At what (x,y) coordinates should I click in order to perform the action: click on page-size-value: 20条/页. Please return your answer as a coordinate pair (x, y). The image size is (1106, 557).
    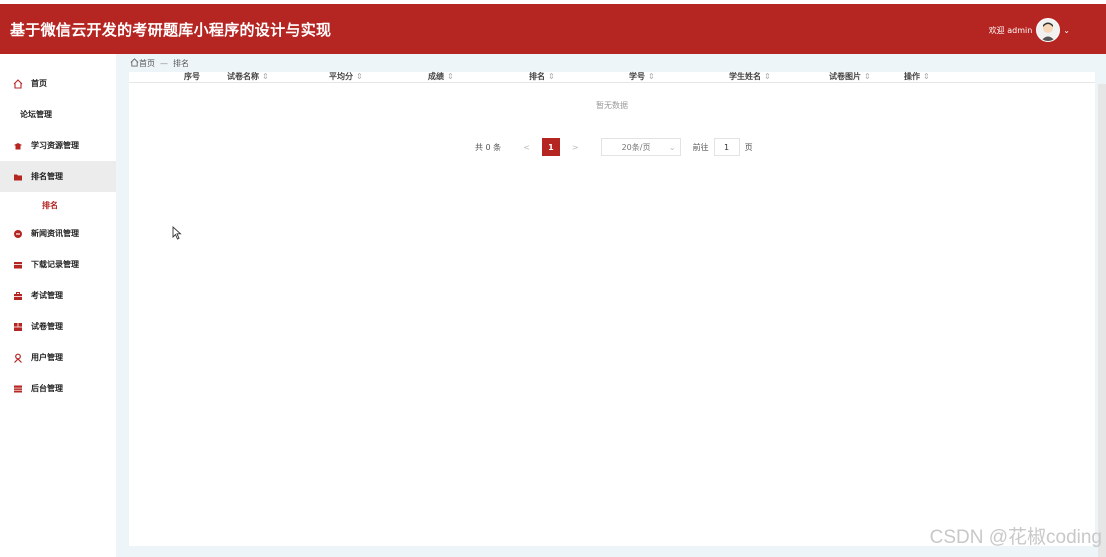
    Looking at the image, I should click on (636, 147).